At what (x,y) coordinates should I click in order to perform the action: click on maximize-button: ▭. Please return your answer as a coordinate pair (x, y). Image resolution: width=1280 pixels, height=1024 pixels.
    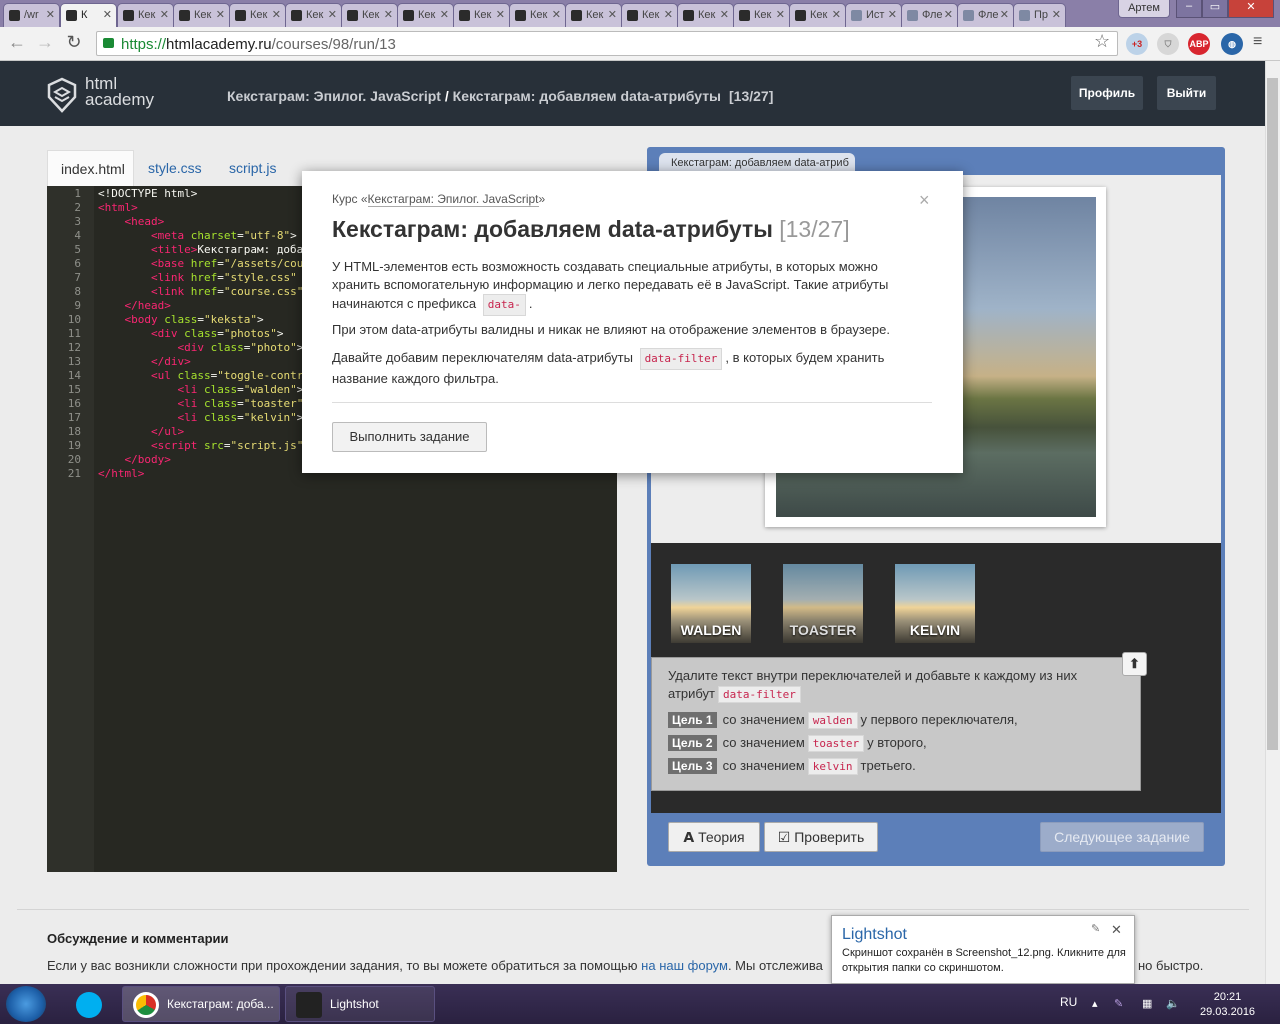
    Looking at the image, I should click on (1215, 9).